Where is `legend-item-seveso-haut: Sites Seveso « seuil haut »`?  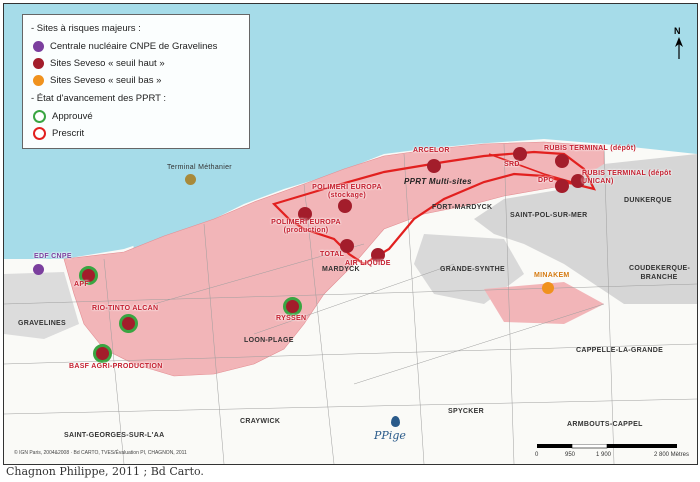 legend-item-seveso-haut: Sites Seveso « seuil haut » is located at coordinates (136, 63).